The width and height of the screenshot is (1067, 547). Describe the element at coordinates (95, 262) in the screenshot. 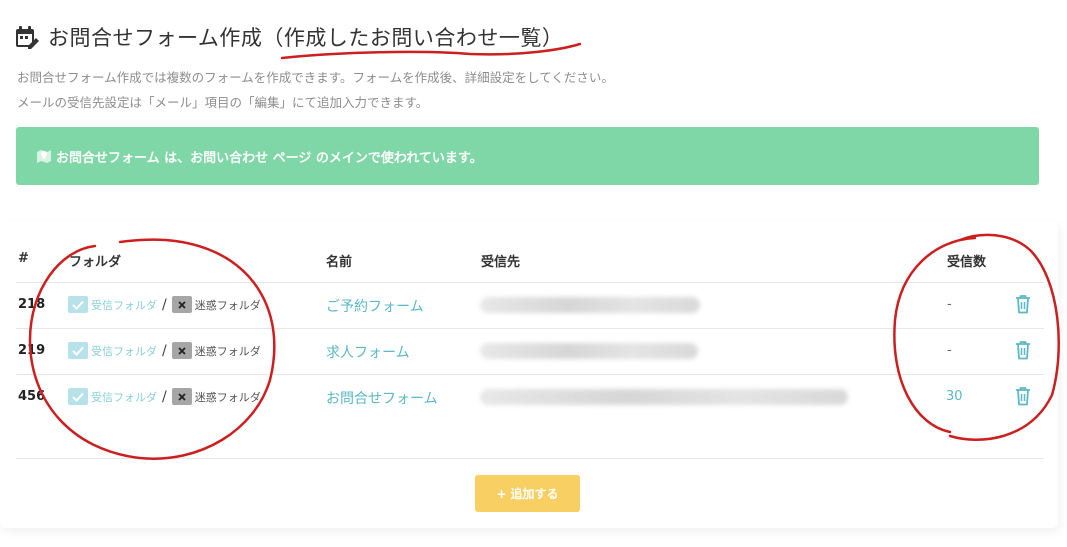

I see `column-header-folder: フォルダ` at that location.